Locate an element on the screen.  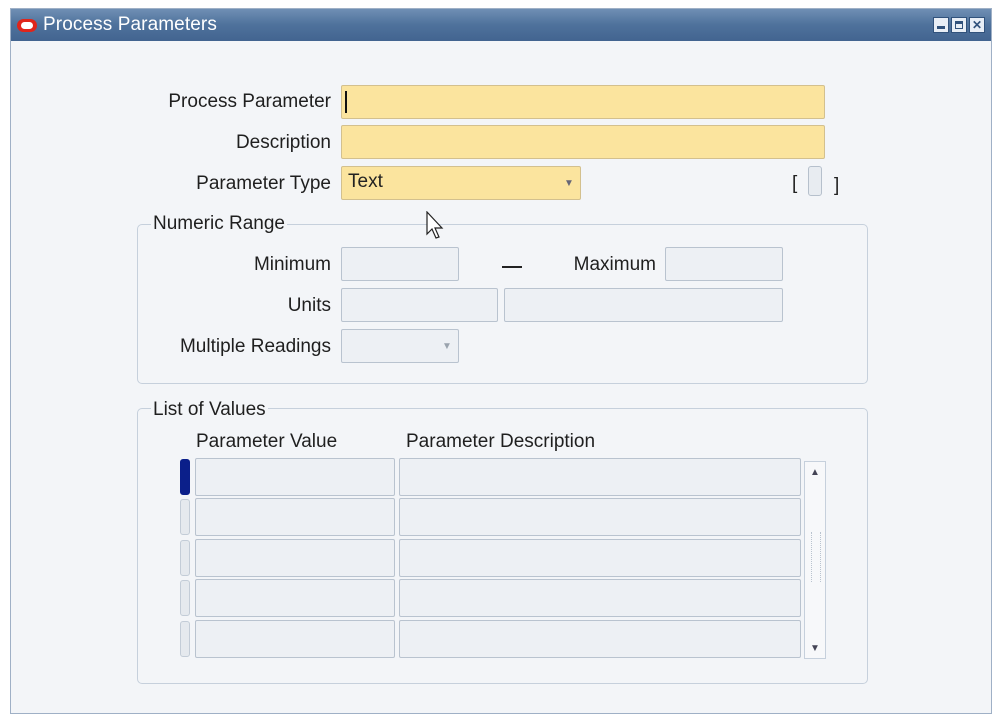
description-label: Description is located at coordinates (283, 142).